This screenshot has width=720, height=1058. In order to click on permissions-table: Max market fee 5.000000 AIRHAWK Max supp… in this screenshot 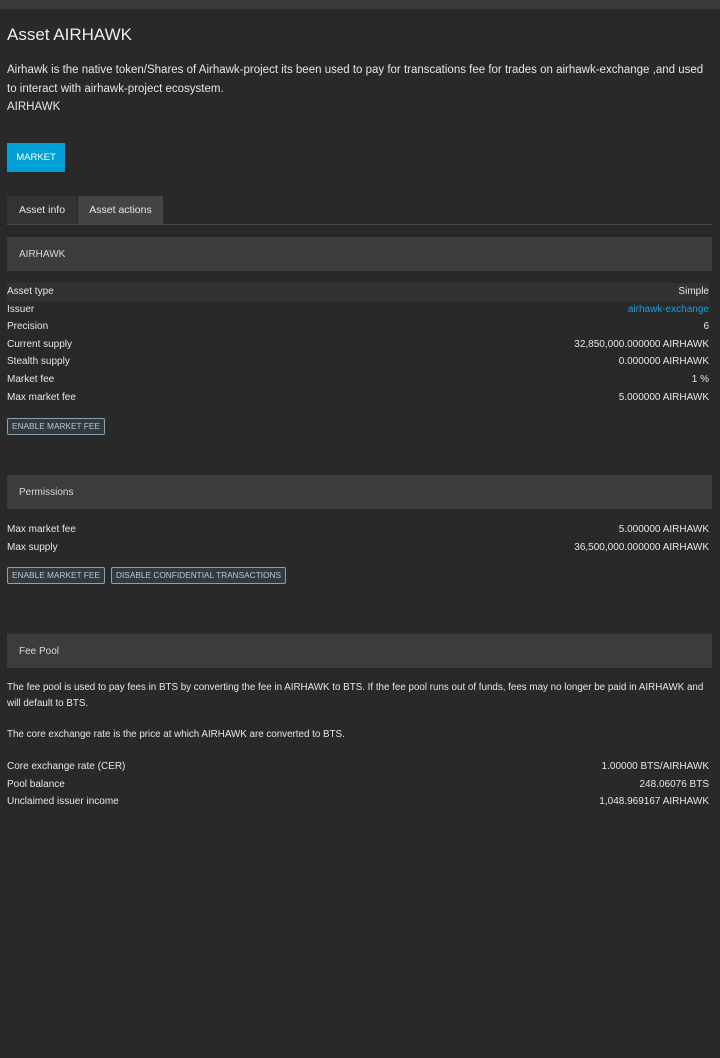, I will do `click(358, 538)`.